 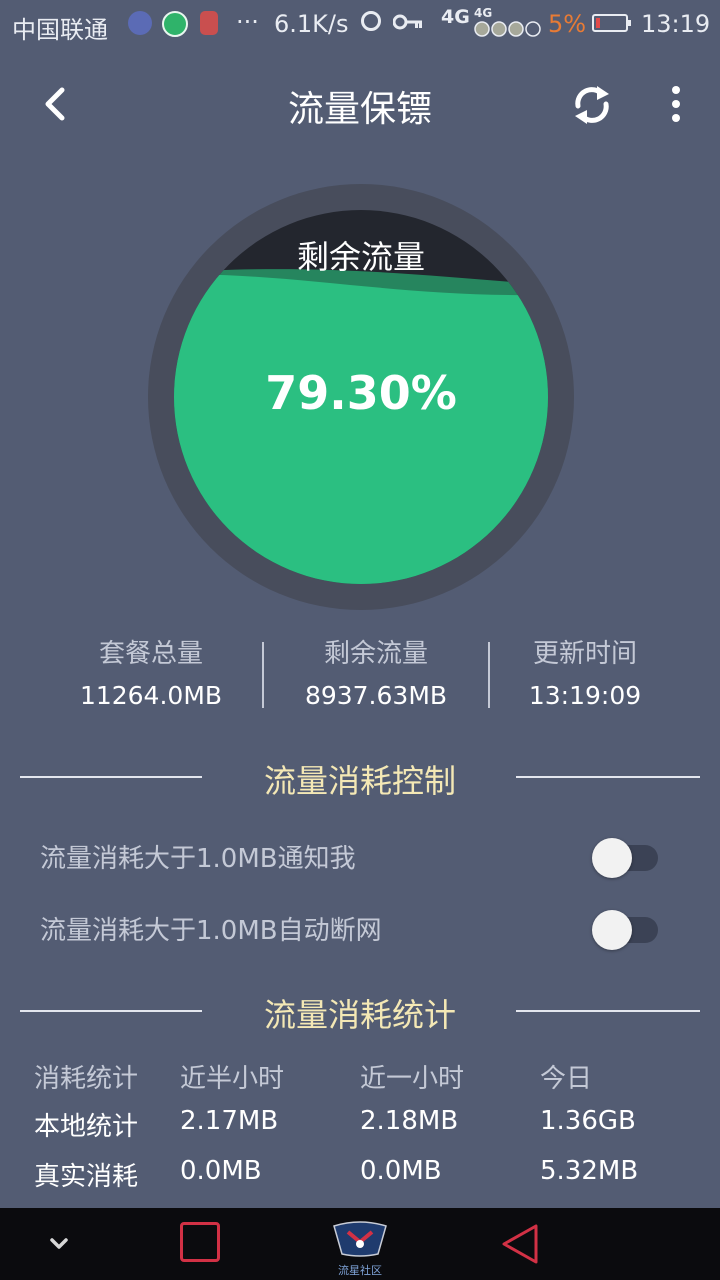 I want to click on auto-disconnect-toggle, so click(x=625, y=930).